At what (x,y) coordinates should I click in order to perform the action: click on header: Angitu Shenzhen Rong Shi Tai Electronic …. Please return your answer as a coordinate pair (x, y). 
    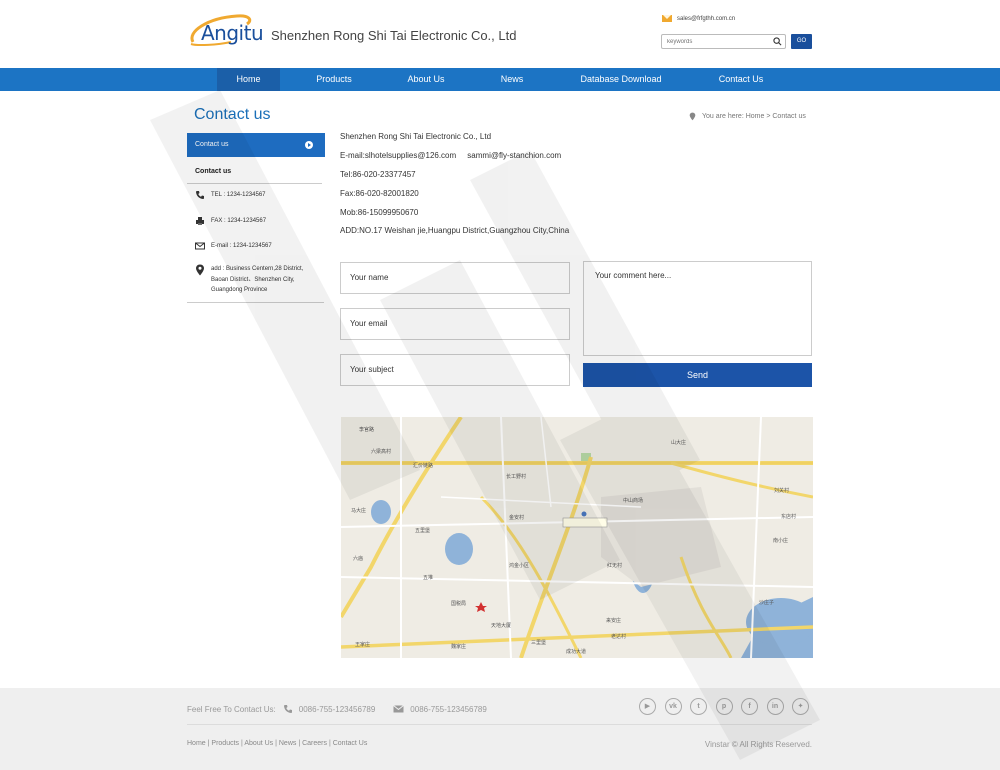
    Looking at the image, I should click on (500, 34).